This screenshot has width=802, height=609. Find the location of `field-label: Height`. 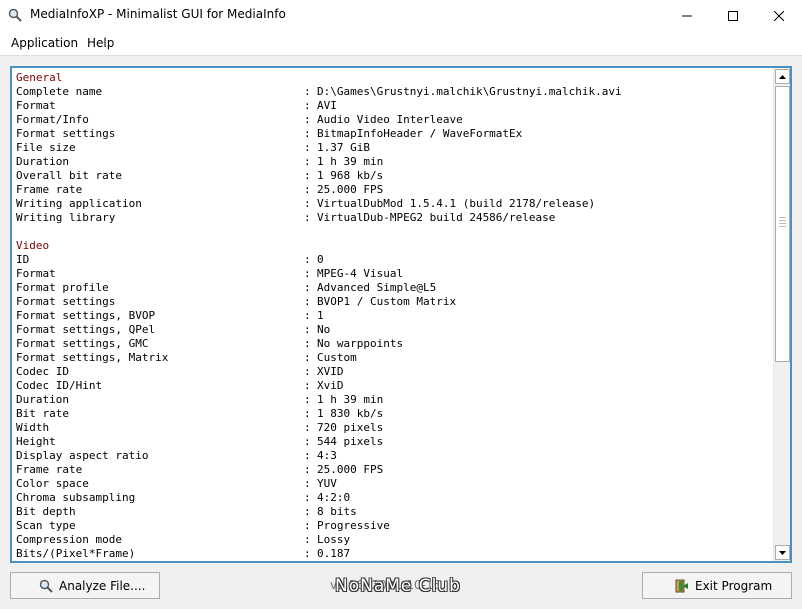

field-label: Height is located at coordinates (36, 441).